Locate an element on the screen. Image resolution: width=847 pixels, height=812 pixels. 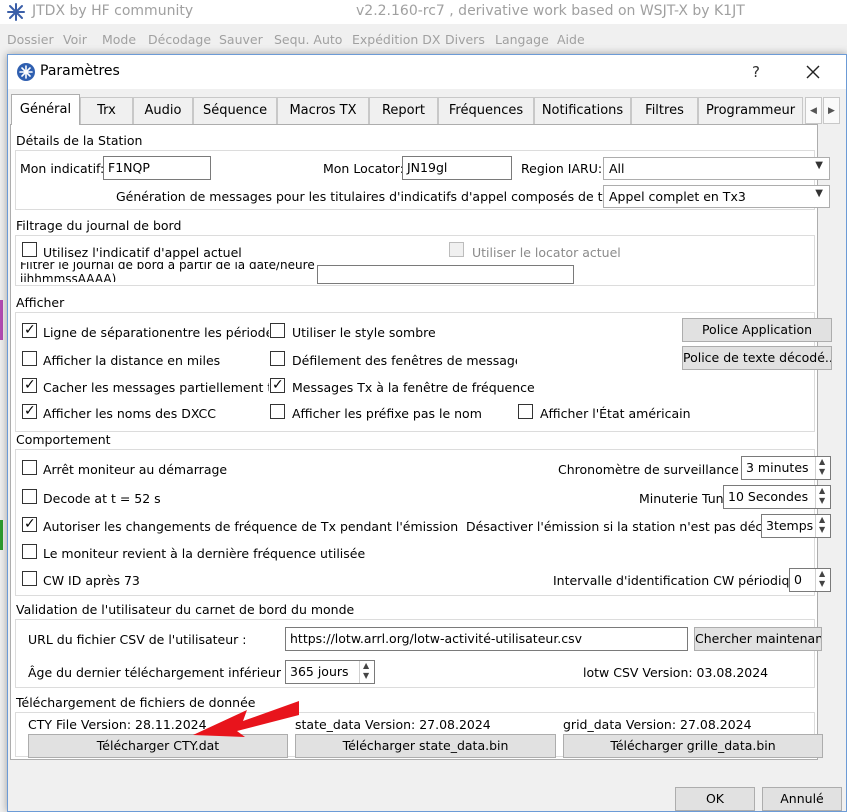
prefix-label: Afficher les préfixe pas le nom is located at coordinates (387, 413).